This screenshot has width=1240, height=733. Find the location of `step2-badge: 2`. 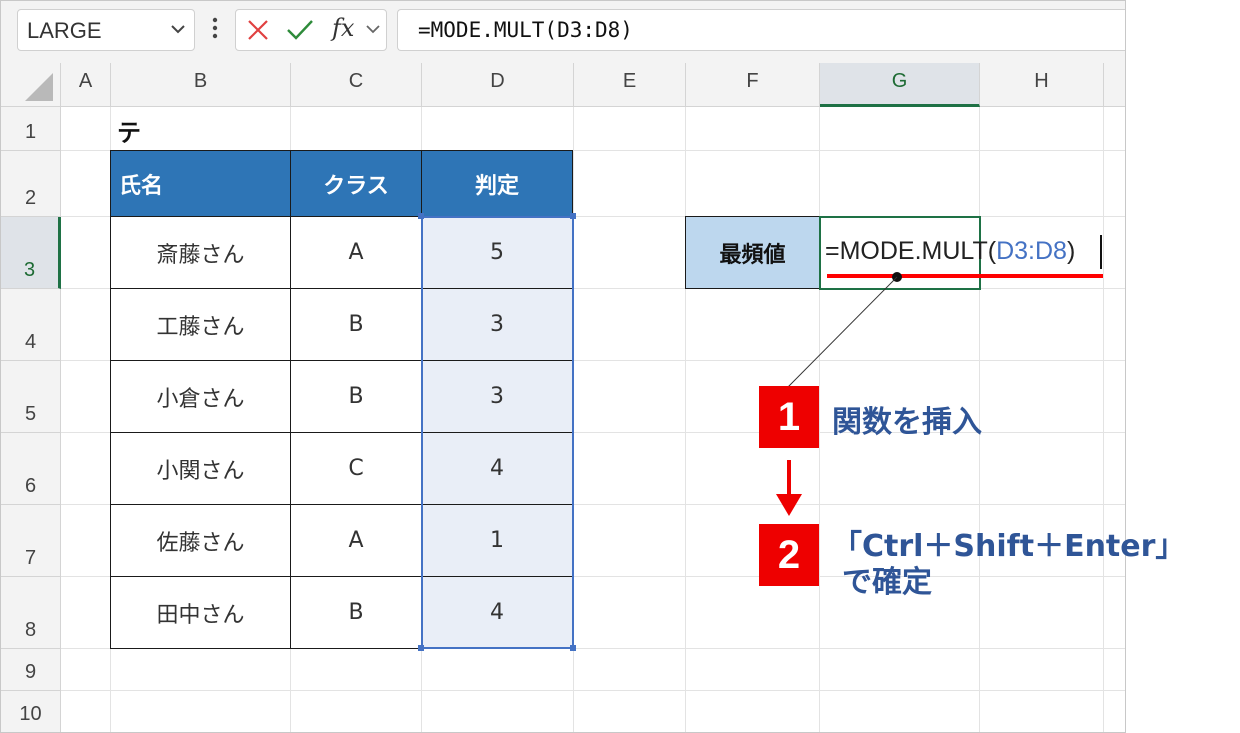

step2-badge: 2 is located at coordinates (789, 555).